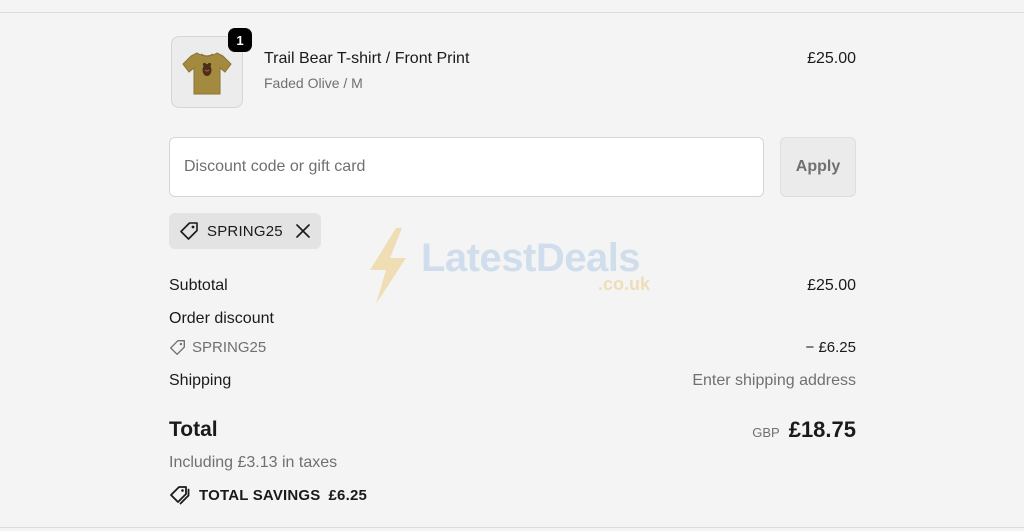  I want to click on subtotal-value: £25.00, so click(831, 285).